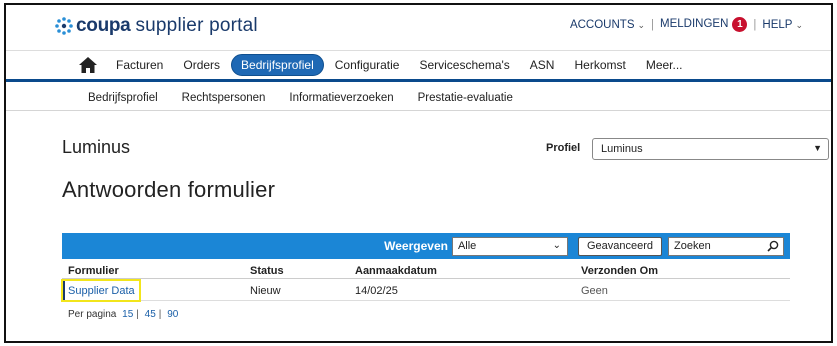 The width and height of the screenshot is (837, 346). I want to click on accounts-menu: ACCOUNTS ⌄, so click(607, 25).